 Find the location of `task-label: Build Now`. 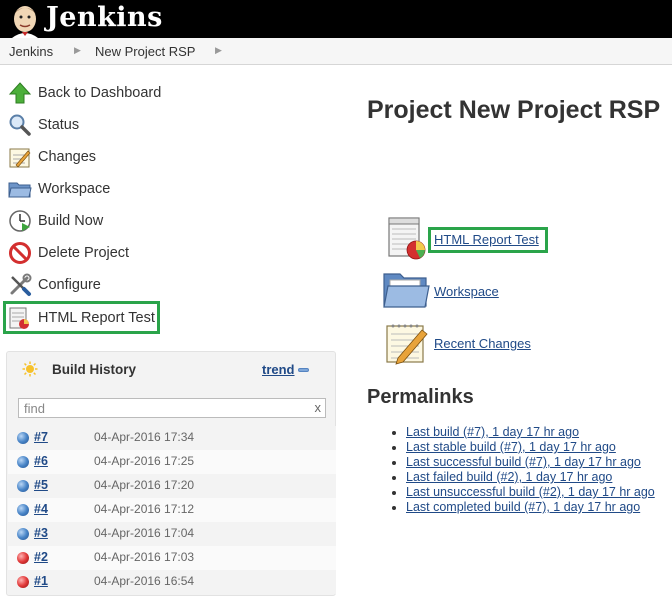

task-label: Build Now is located at coordinates (70, 221).